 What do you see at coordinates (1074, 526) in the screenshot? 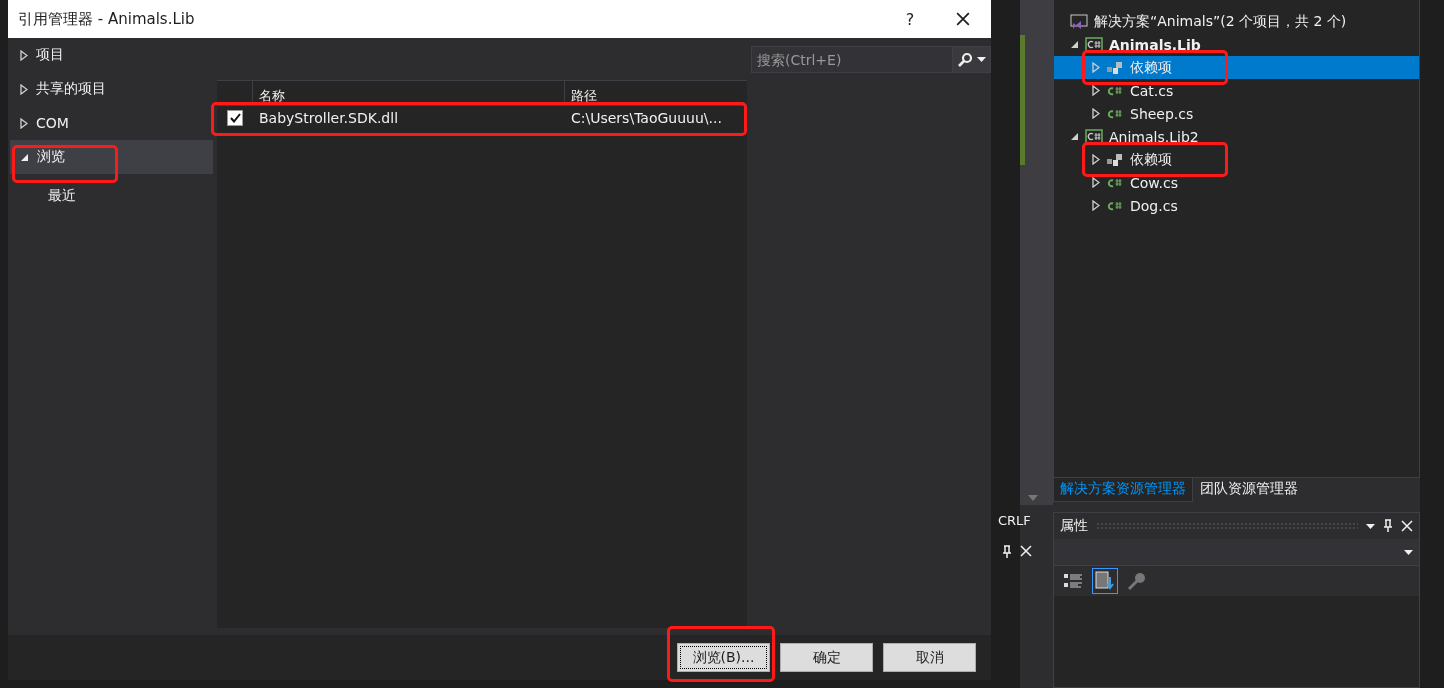
I see `panel-title: 属性` at bounding box center [1074, 526].